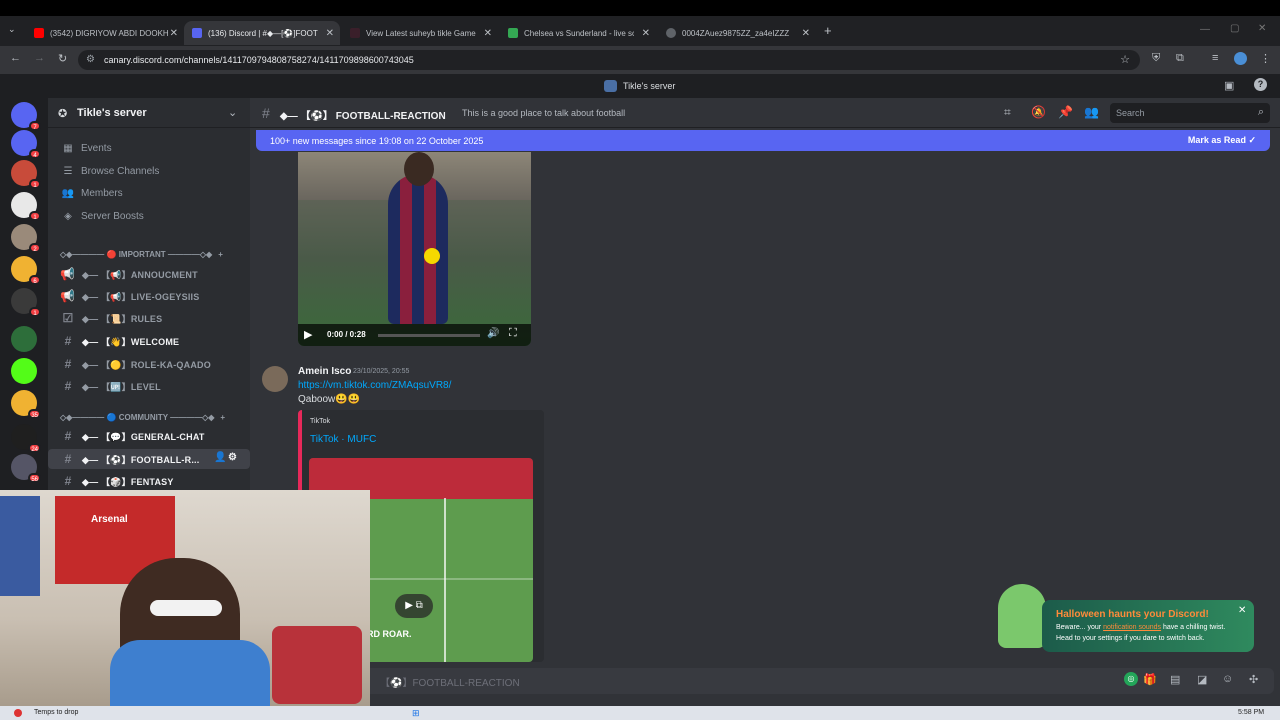 This screenshot has height=720, width=1280. What do you see at coordinates (149, 386) in the screenshot?
I see `channel-level: # ◆— 【🆙】LEVEL` at bounding box center [149, 386].